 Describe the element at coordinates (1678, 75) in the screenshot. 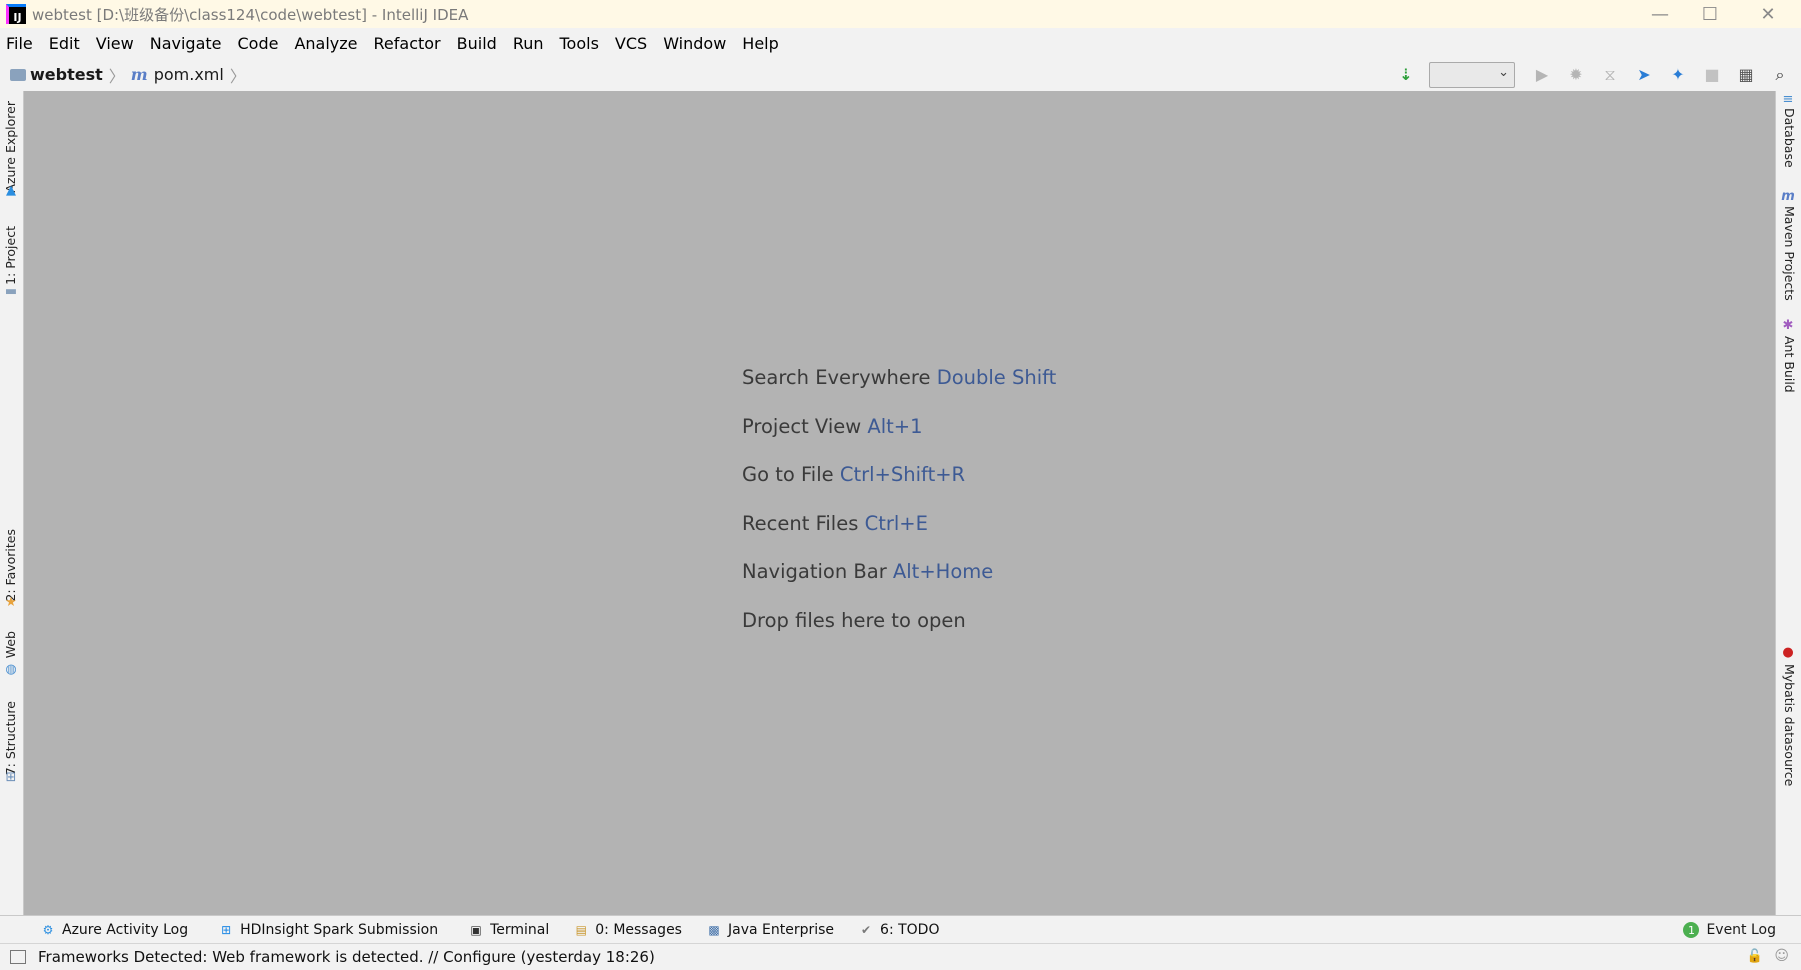

I see `attach-debugger-icon: ✦` at that location.